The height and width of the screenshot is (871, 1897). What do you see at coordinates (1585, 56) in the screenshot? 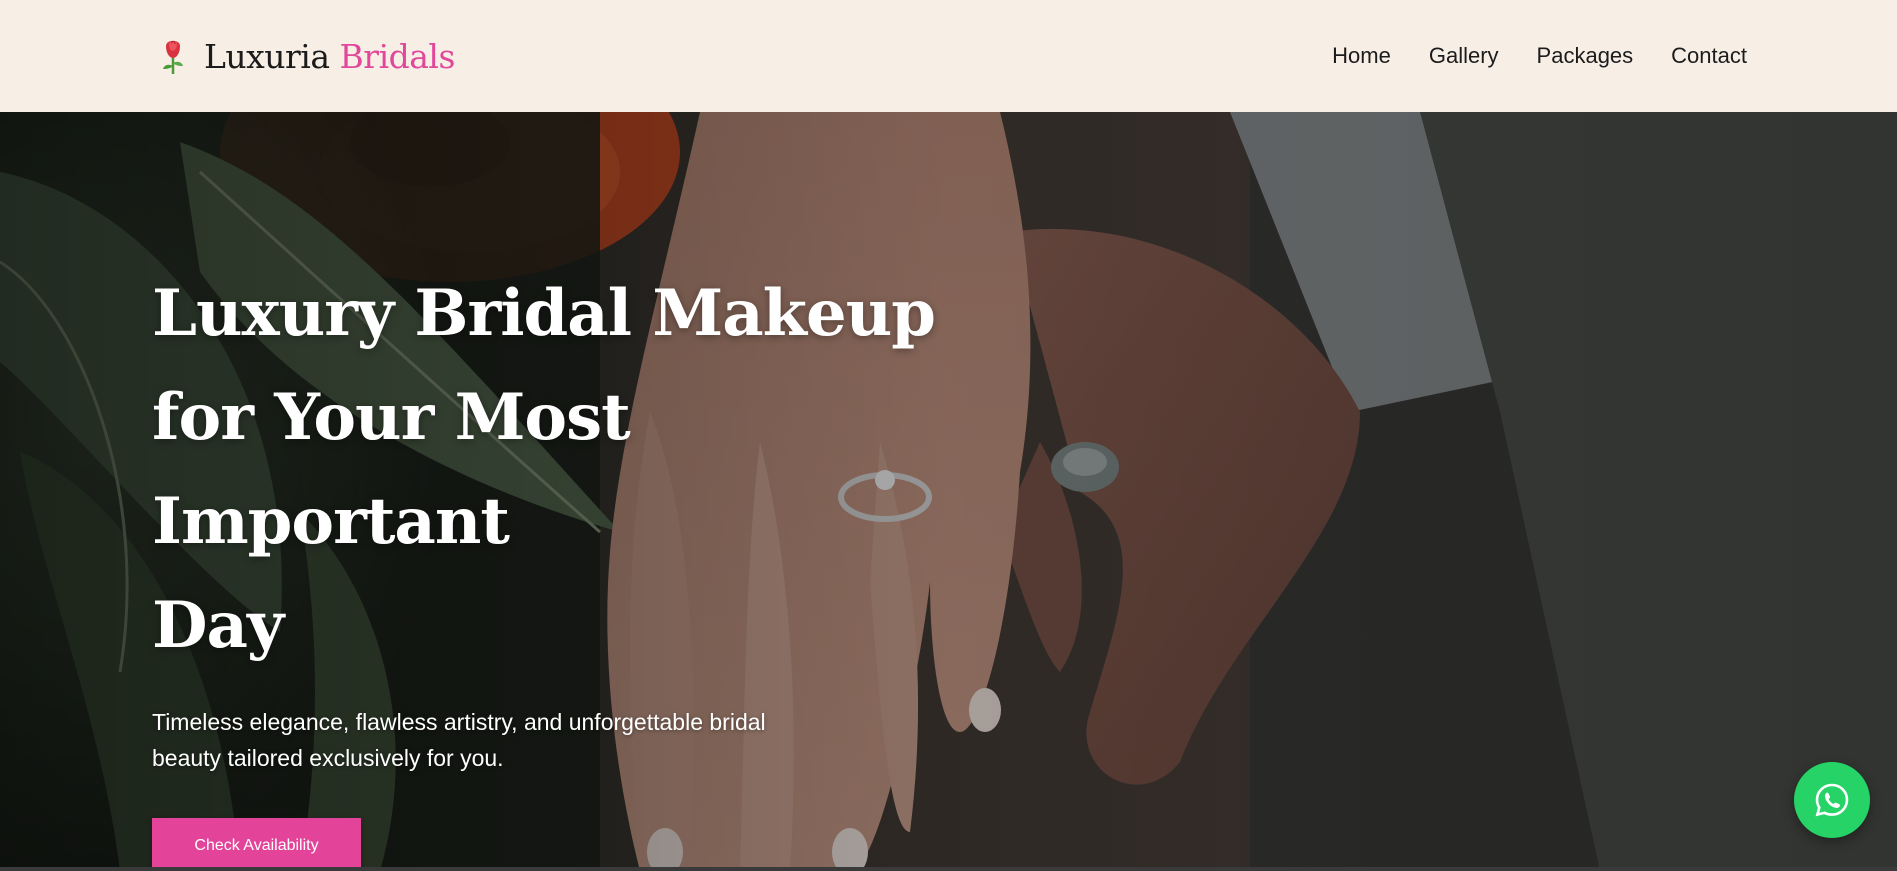
I see `nav-link-packages: Packages` at bounding box center [1585, 56].